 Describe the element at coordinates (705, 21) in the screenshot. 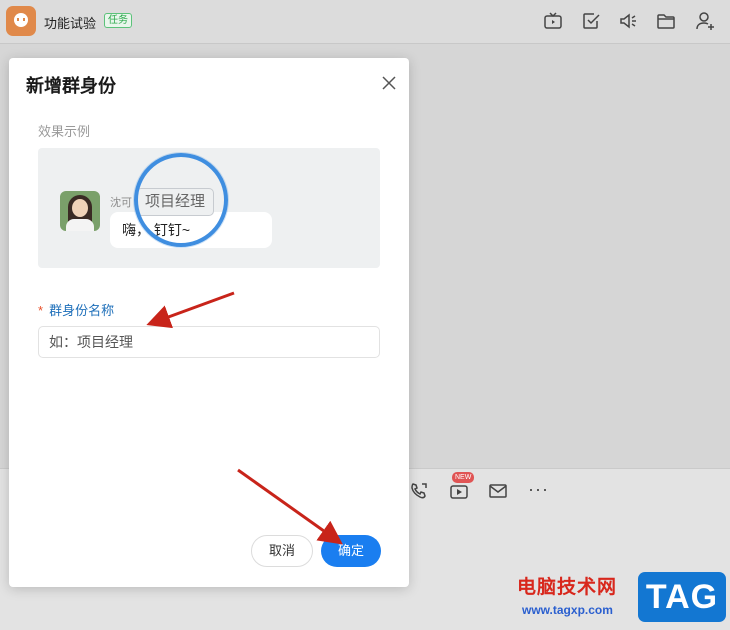

I see `add-member-icon` at that location.